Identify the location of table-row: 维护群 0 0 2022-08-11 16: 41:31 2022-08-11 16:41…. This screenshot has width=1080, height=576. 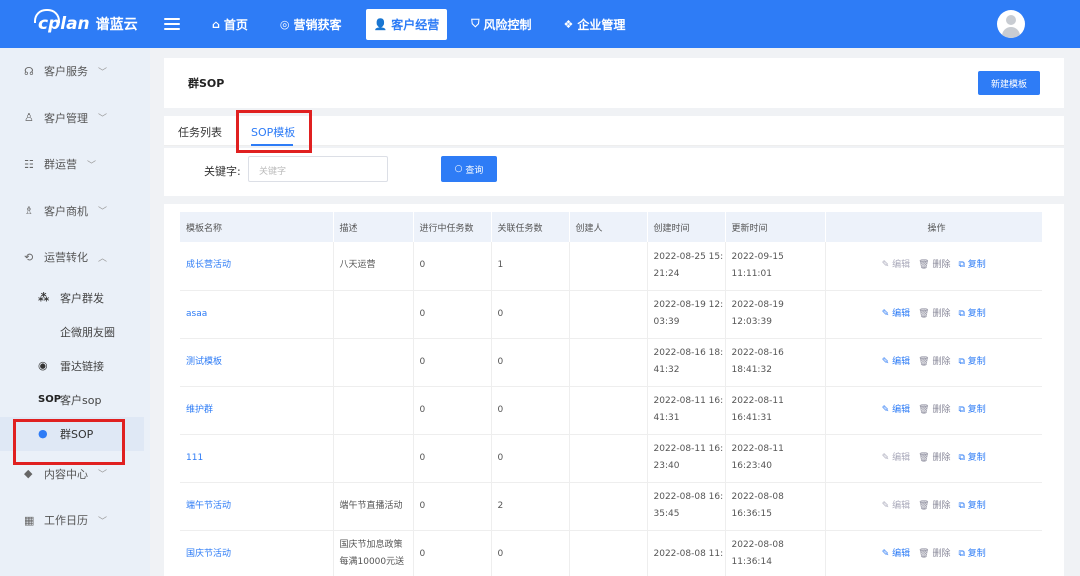
(611, 410).